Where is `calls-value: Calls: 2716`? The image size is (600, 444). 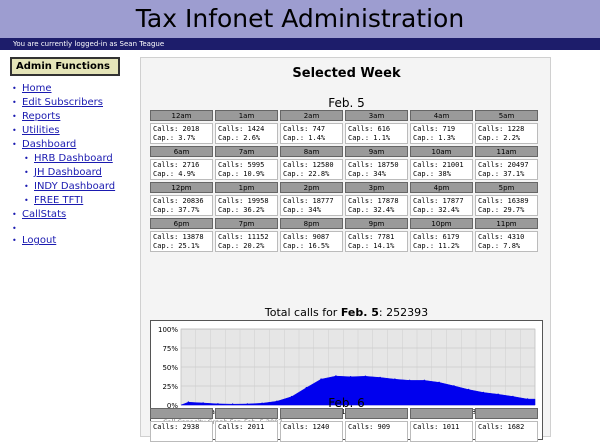 calls-value: Calls: 2716 is located at coordinates (176, 165).